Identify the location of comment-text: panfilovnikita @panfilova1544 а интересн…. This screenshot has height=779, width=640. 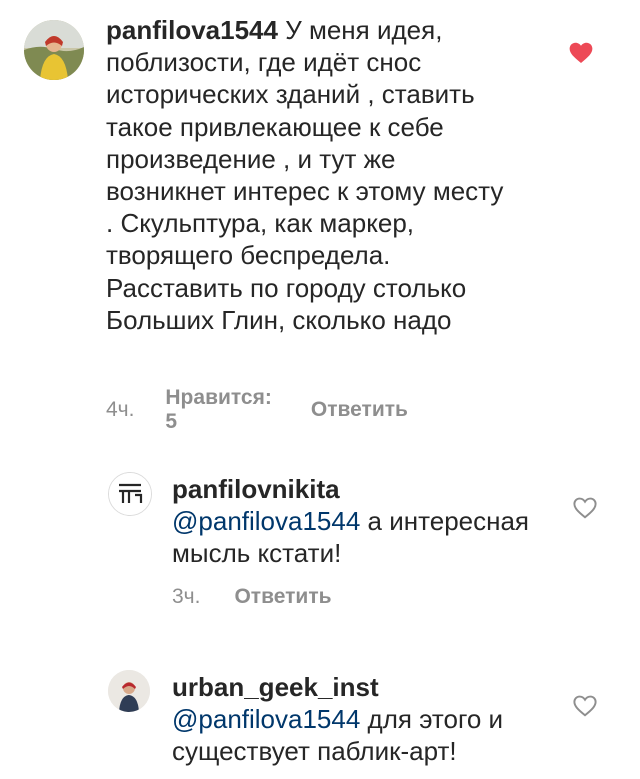
(362, 521).